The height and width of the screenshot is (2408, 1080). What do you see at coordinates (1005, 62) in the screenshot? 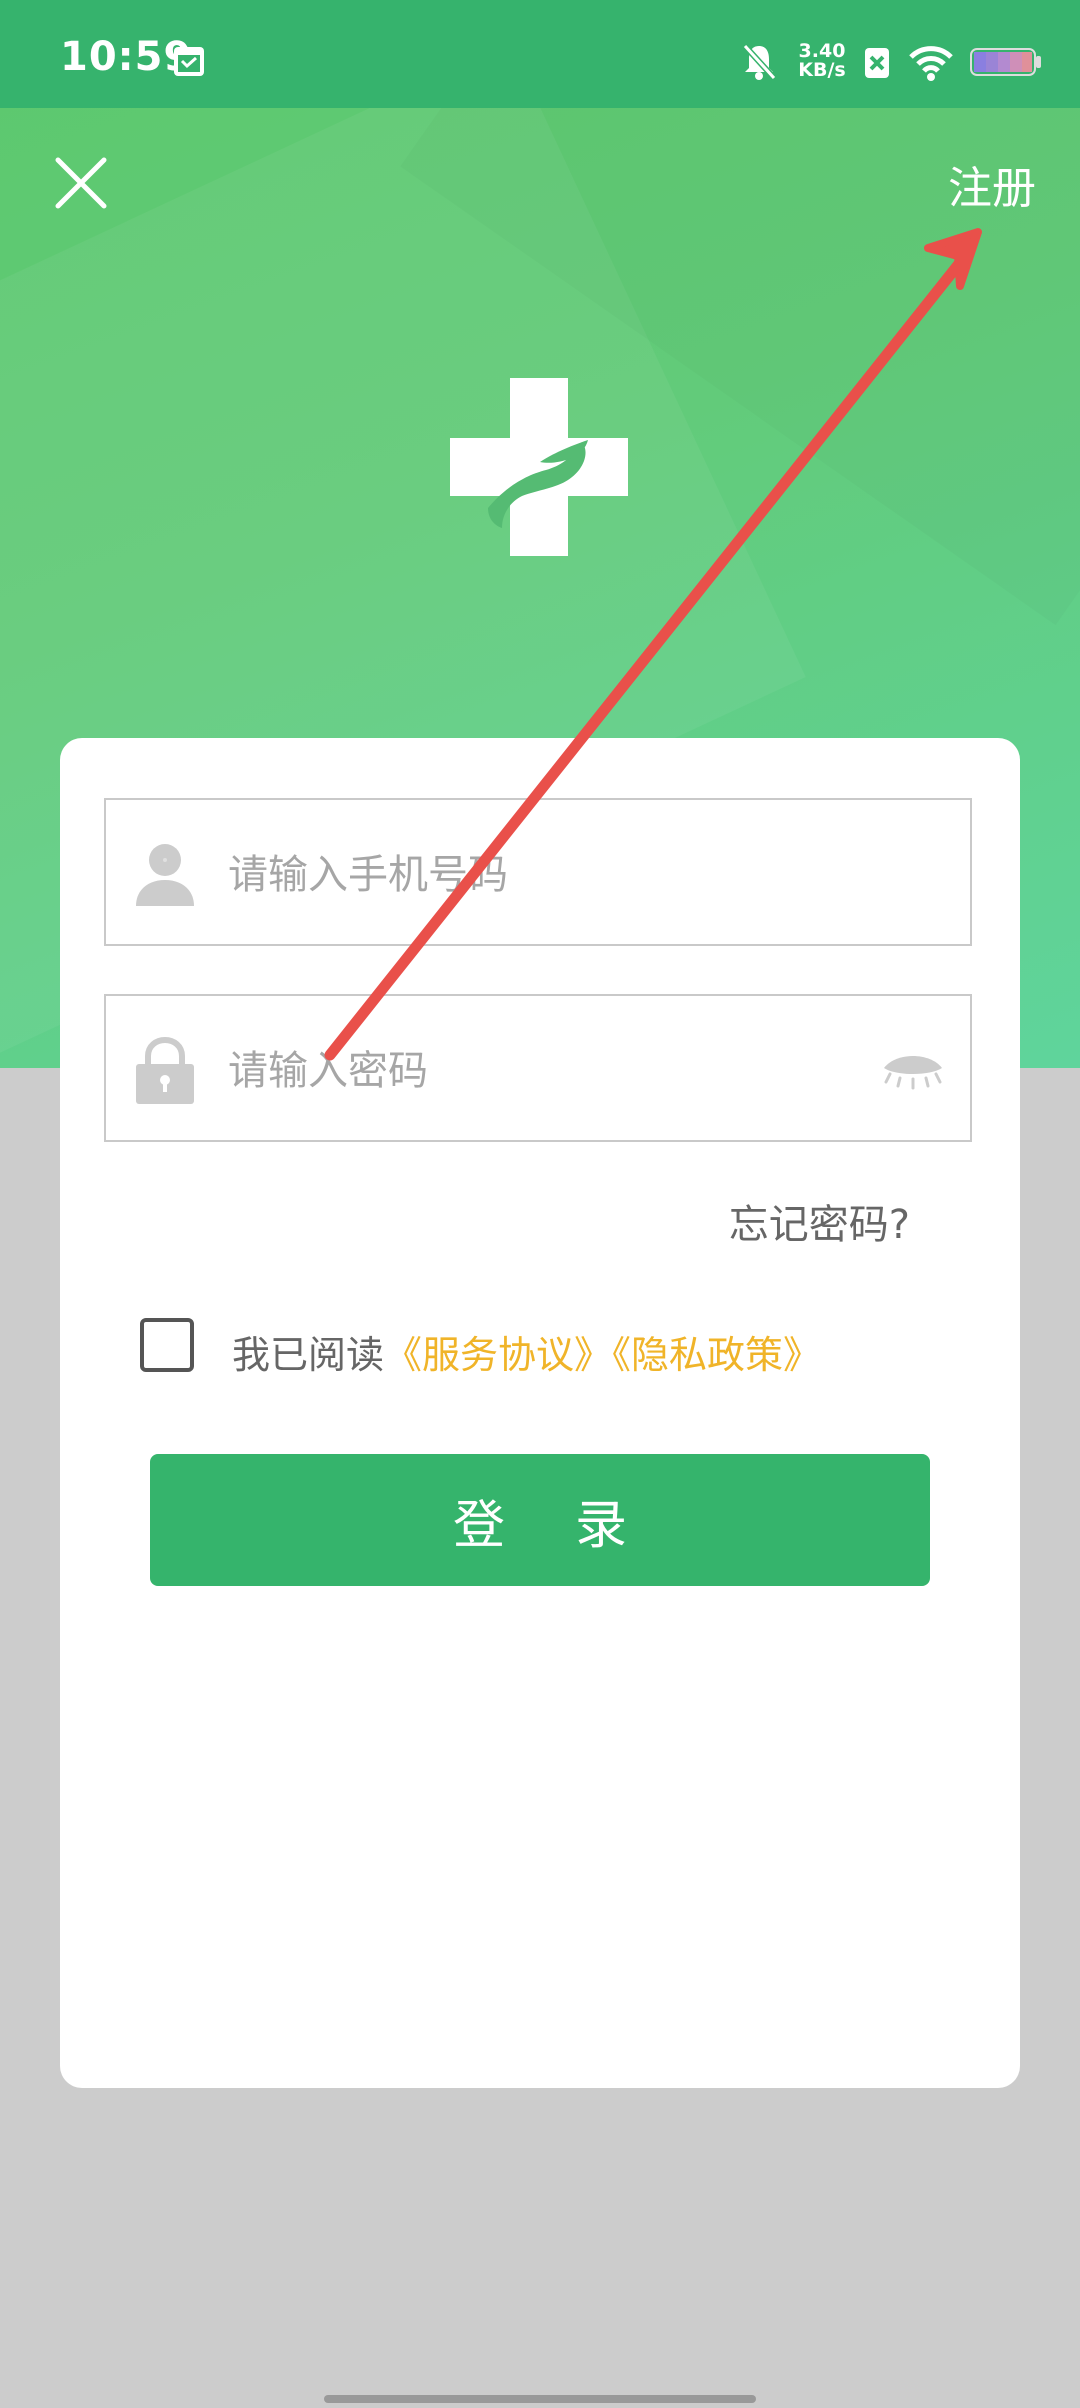
I see `battery-icon` at bounding box center [1005, 62].